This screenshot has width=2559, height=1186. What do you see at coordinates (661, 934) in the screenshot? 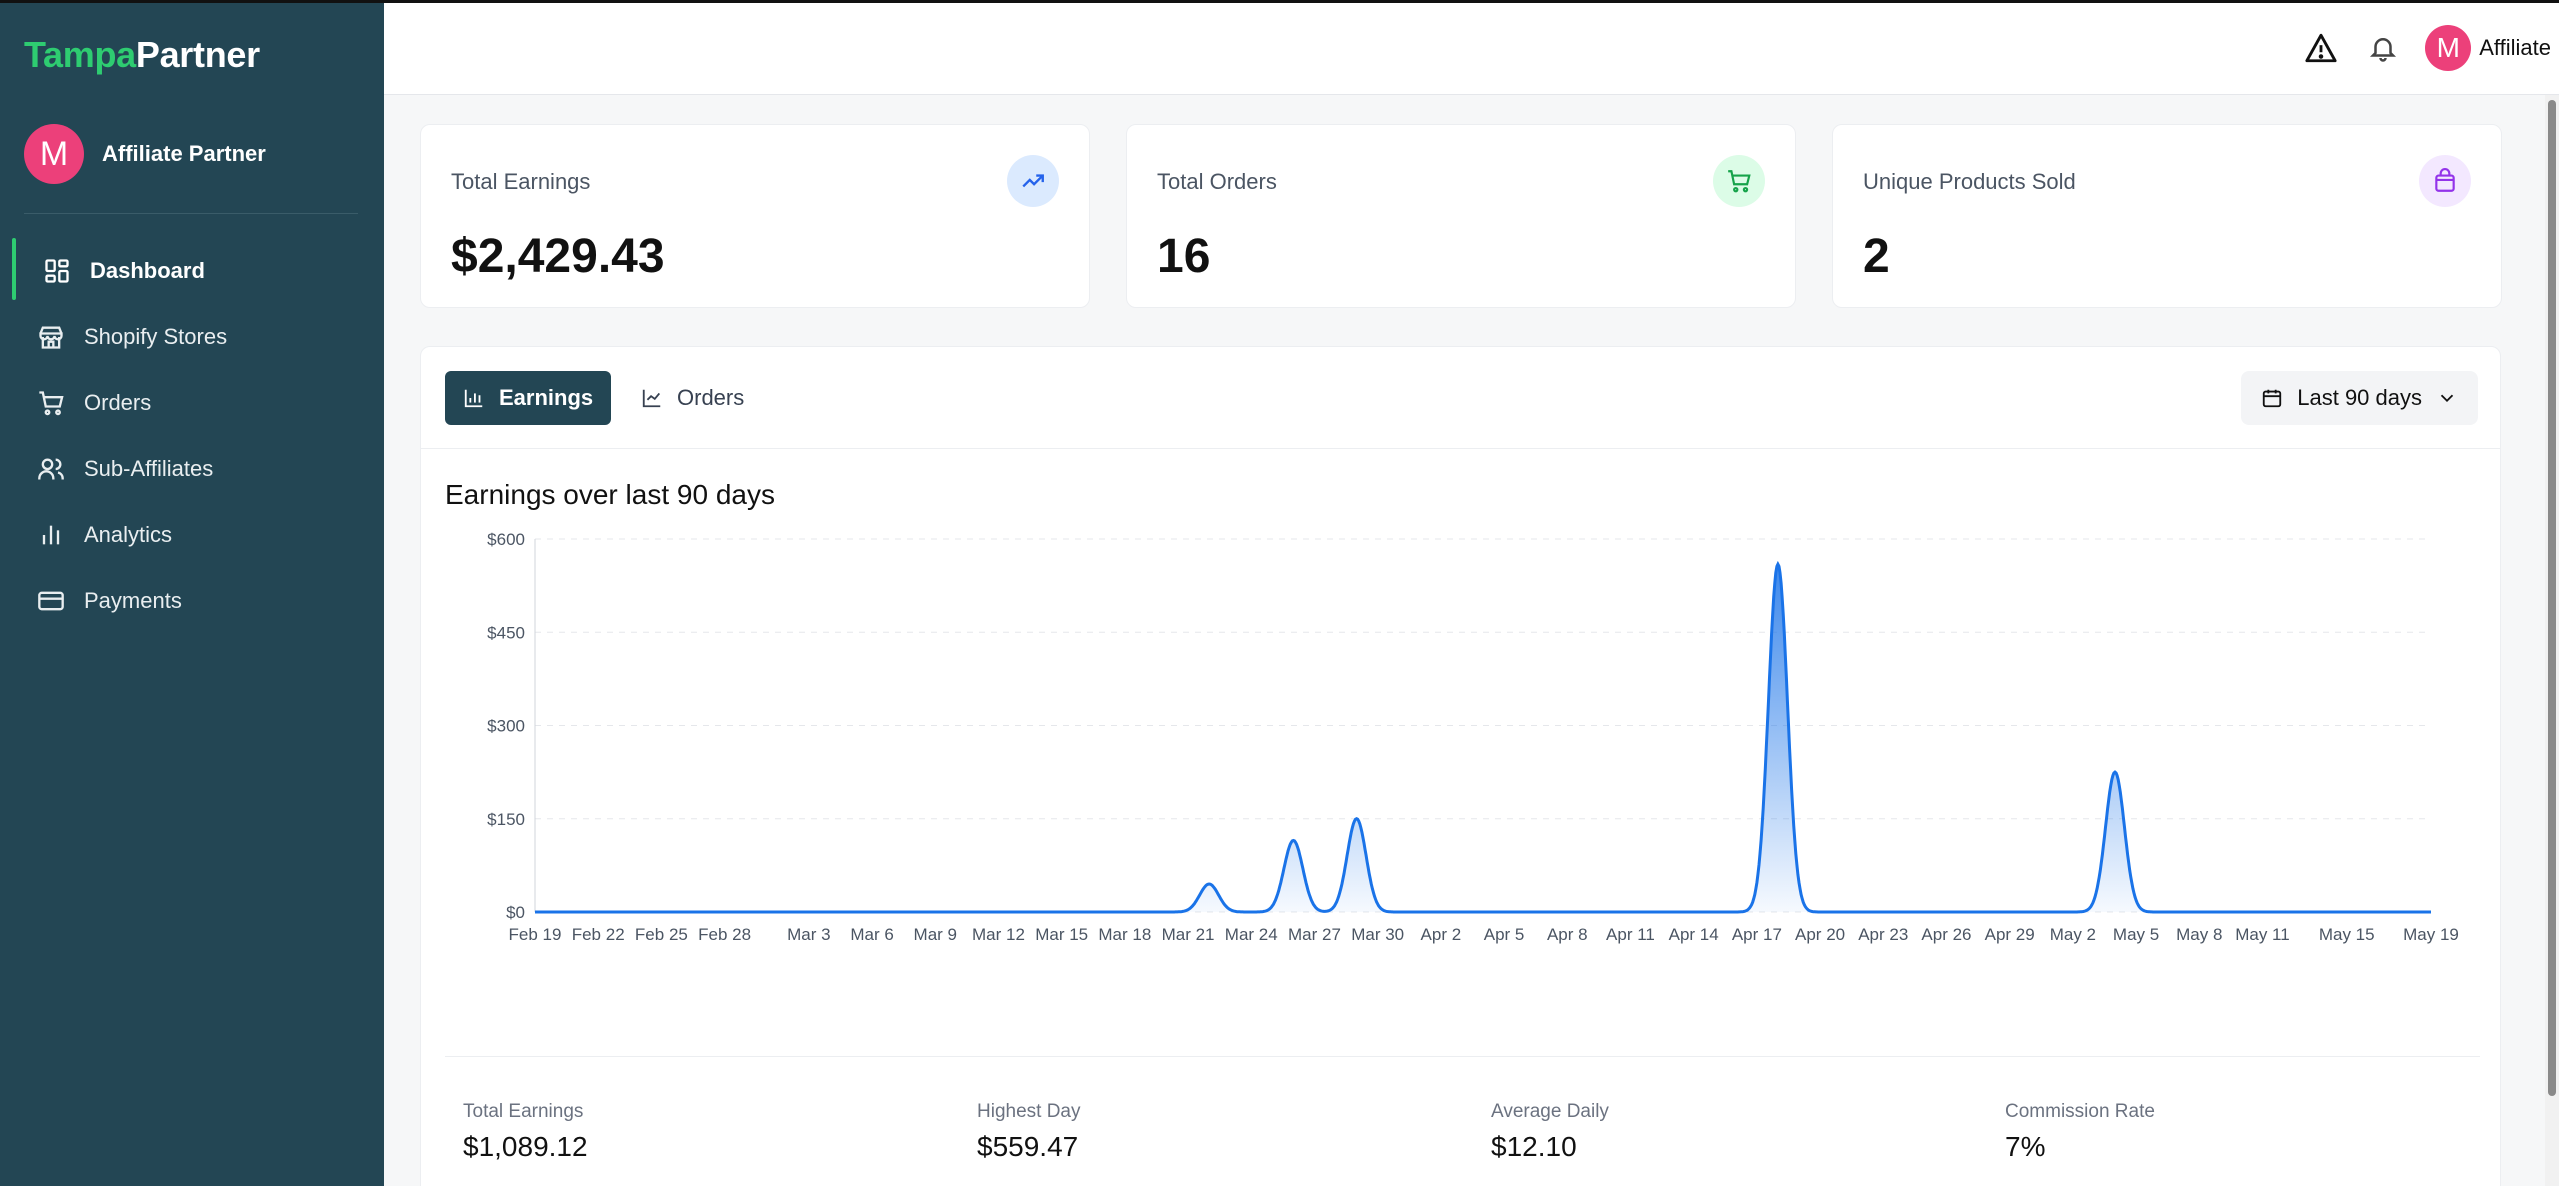
I see `x-tick-label: Feb 25` at bounding box center [661, 934].